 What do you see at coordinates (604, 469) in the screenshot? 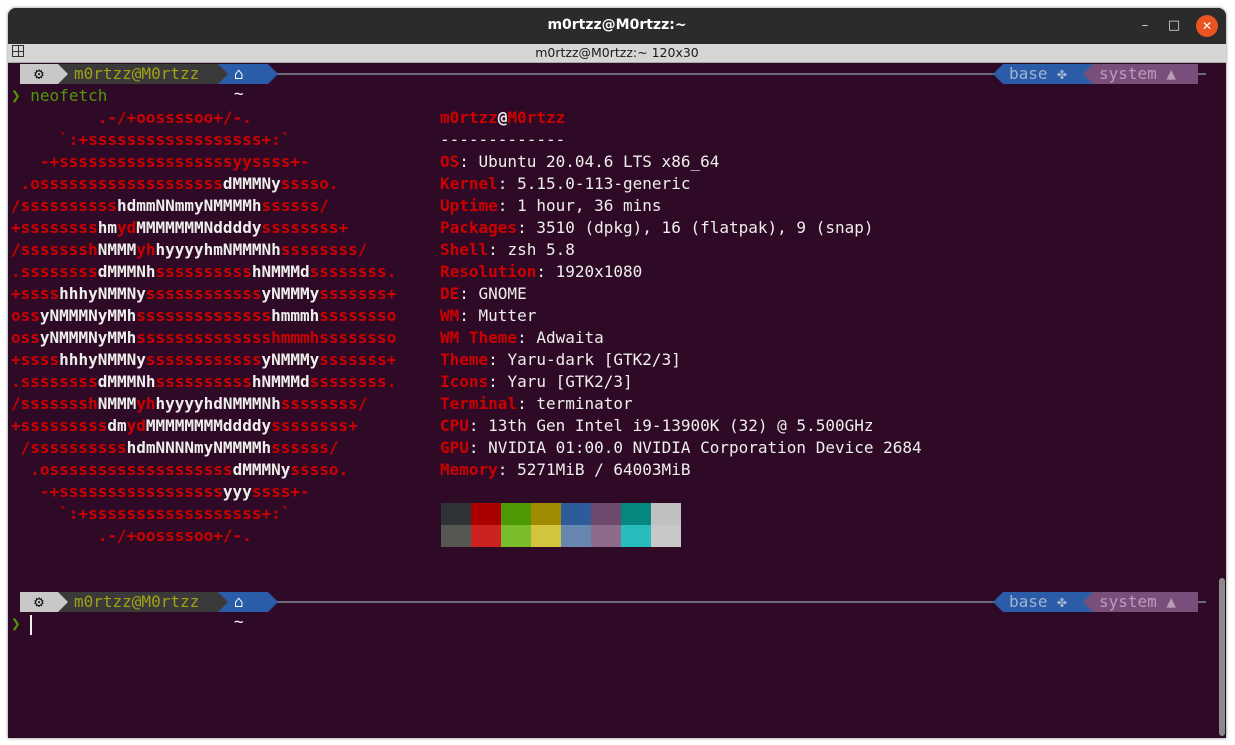
I see `info-value: 5271MiB / 64003MiB` at bounding box center [604, 469].